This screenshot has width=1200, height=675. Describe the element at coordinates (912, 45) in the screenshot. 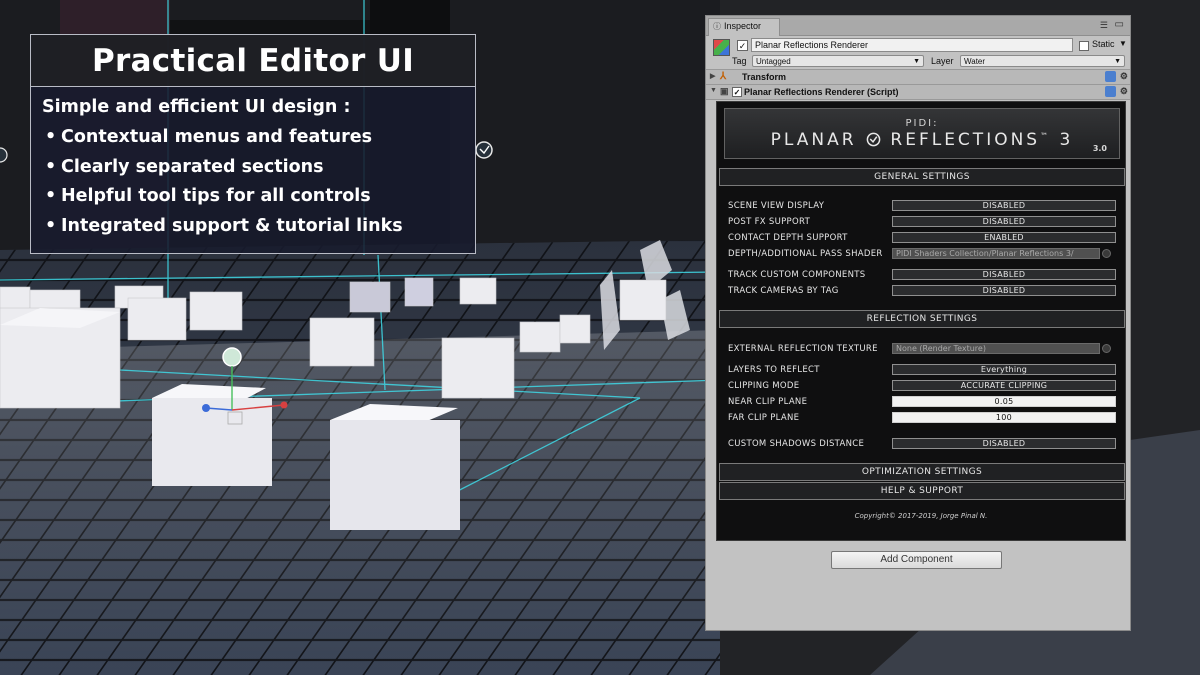

I see `gameobject-name-field: Planar Reflections Renderer` at that location.